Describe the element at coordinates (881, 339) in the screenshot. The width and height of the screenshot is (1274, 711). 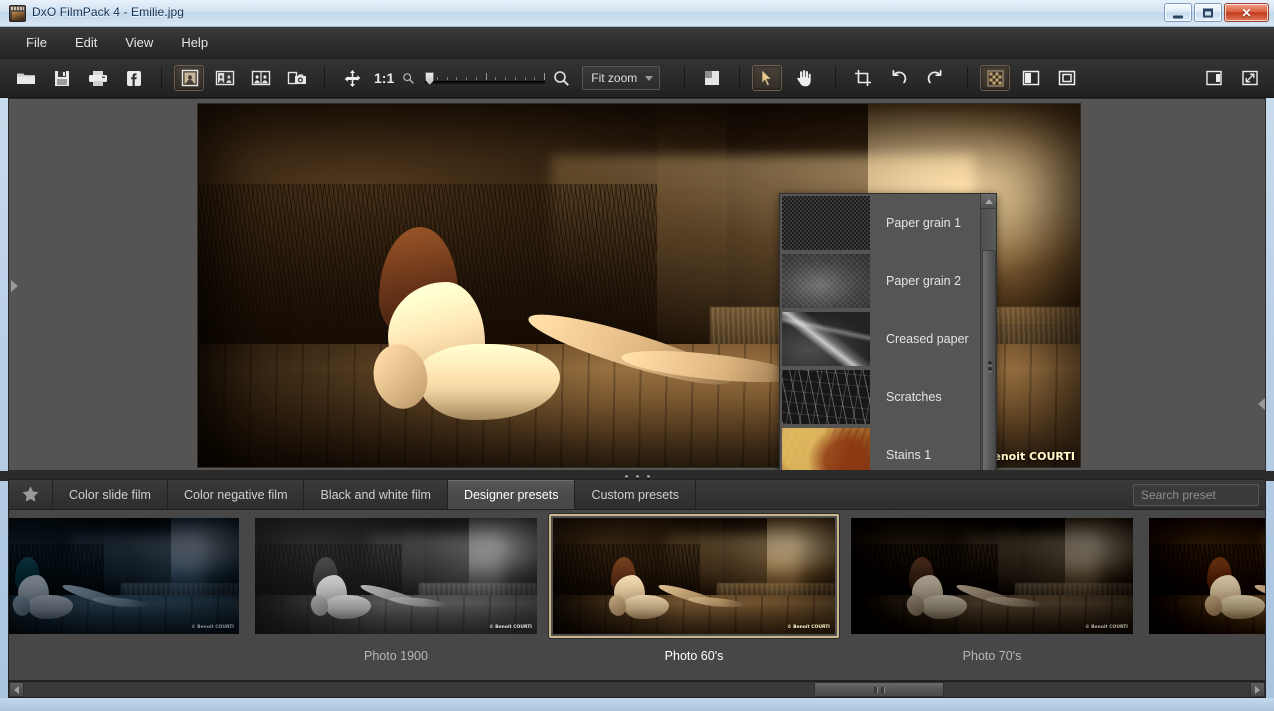
I see `texture-list-item: Creased paper` at that location.